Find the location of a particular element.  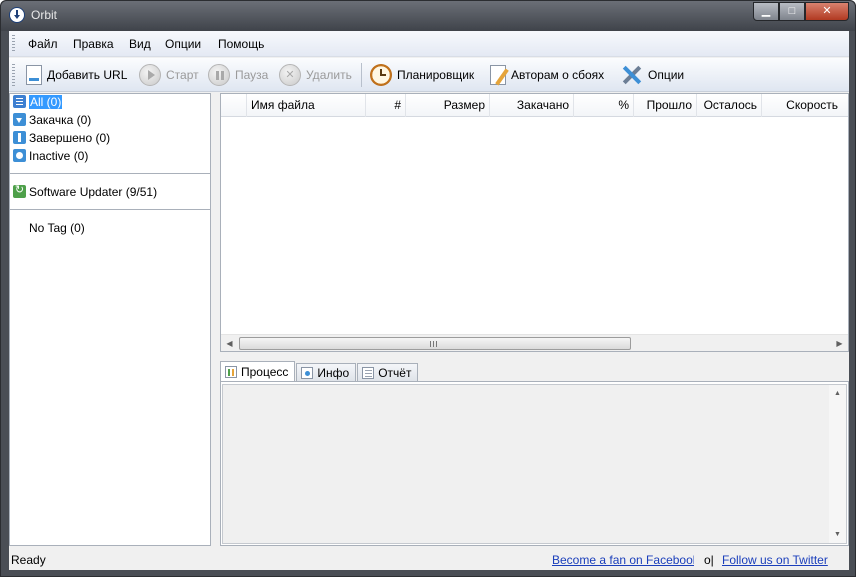

info-icon is located at coordinates (307, 372).